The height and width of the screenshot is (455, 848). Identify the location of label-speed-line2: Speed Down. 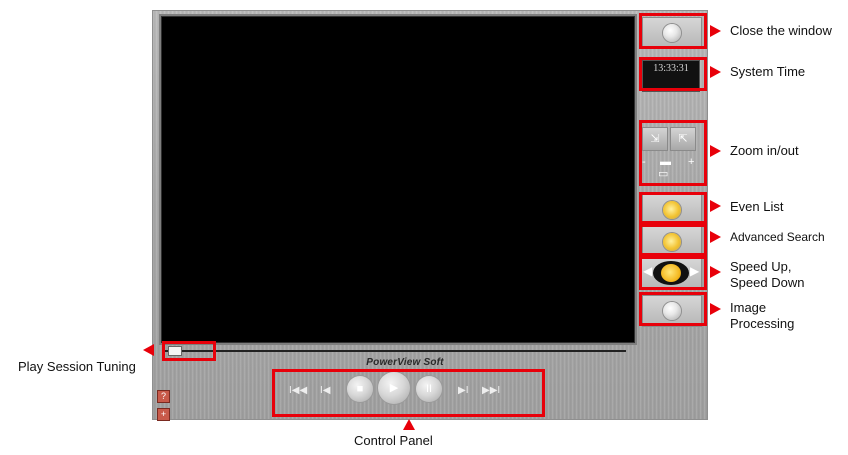
(767, 282).